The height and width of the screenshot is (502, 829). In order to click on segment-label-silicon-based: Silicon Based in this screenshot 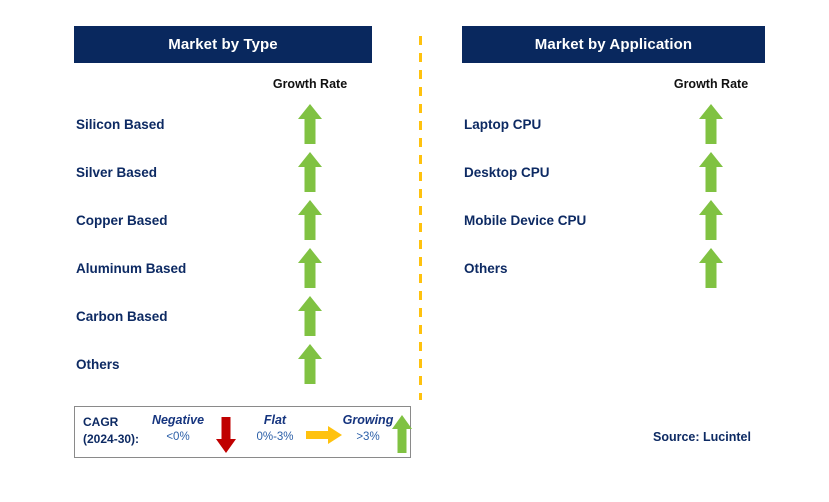, I will do `click(120, 124)`.